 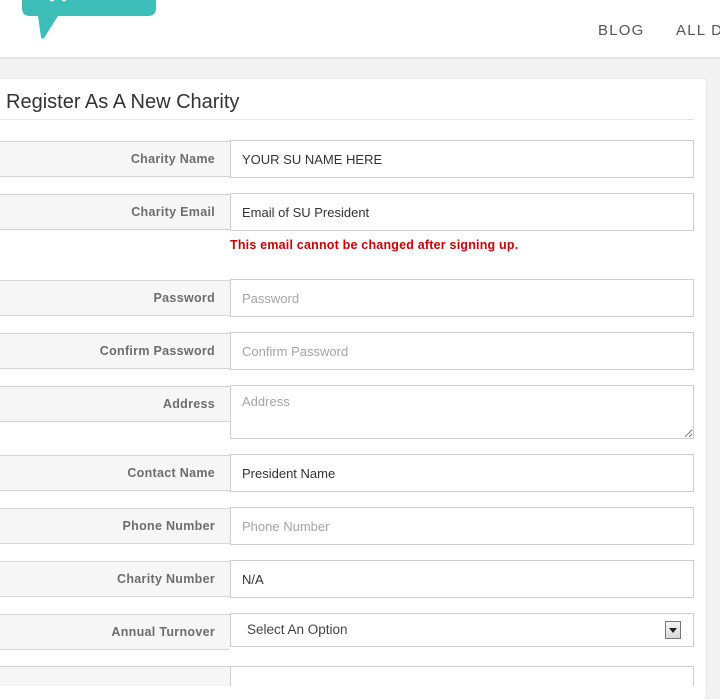 I want to click on contact-name-label: Contact Name, so click(x=115, y=473).